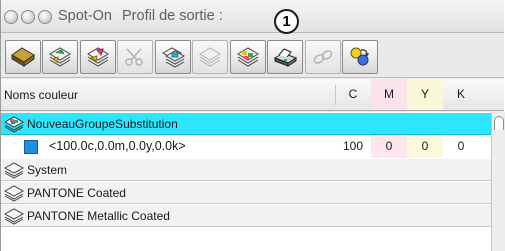 The image size is (505, 251). Describe the element at coordinates (11, 17) in the screenshot. I see `close-window-button` at that location.